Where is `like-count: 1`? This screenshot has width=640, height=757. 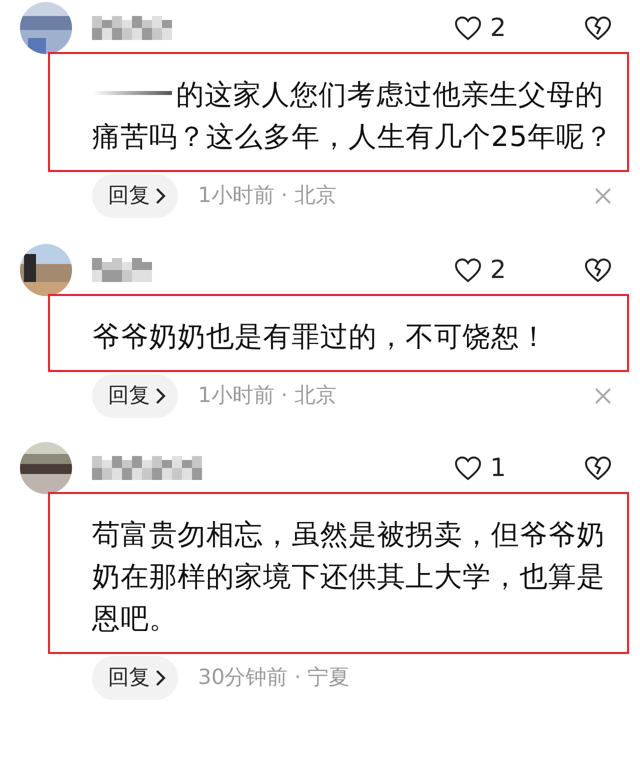
like-count: 1 is located at coordinates (498, 468).